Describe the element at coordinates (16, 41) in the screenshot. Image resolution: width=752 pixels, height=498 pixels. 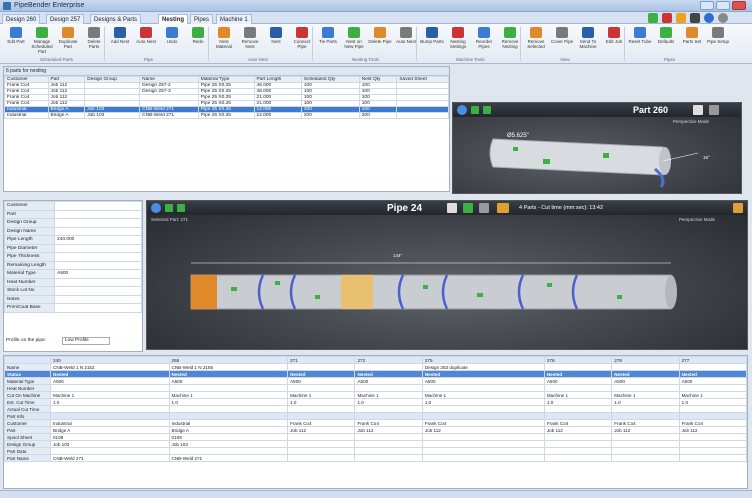
I see `edit-part-button: Edit Part` at that location.